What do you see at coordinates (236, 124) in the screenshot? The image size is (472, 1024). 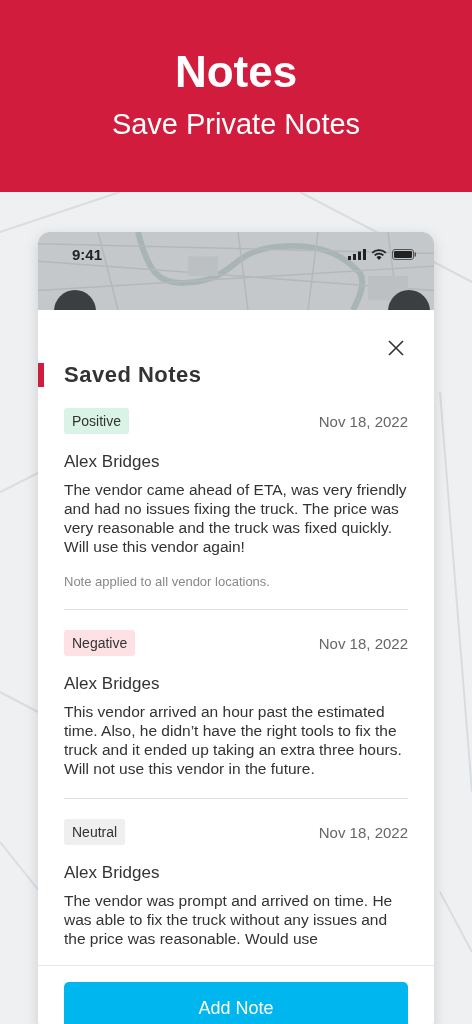 I see `page-subtitle: Save Private Notes` at bounding box center [236, 124].